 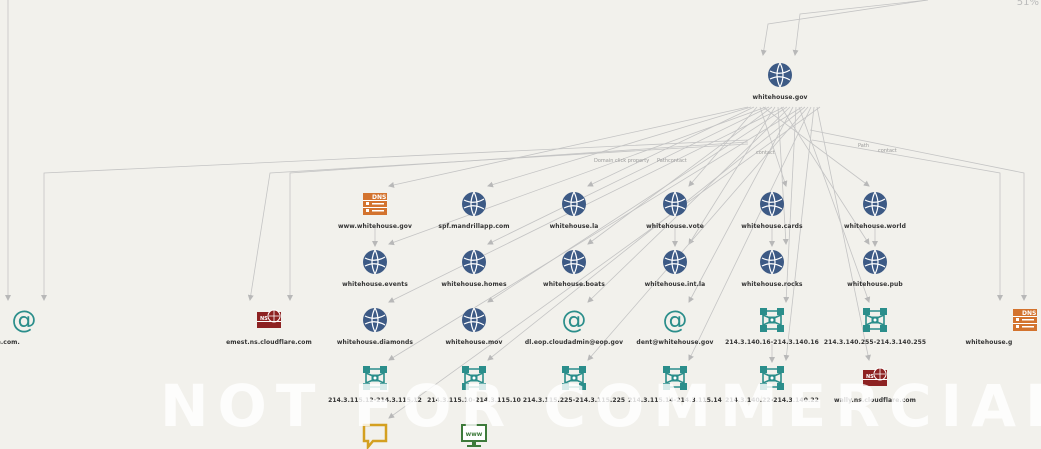 I want to click on graph-node-nb6: 214.3.115.14-214.3.115.14, so click(x=675, y=385).